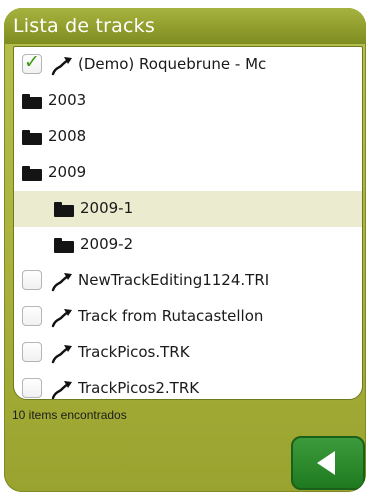 This screenshot has width=369, height=495. What do you see at coordinates (84, 26) in the screenshot?
I see `window-title: Lista de tracks` at bounding box center [84, 26].